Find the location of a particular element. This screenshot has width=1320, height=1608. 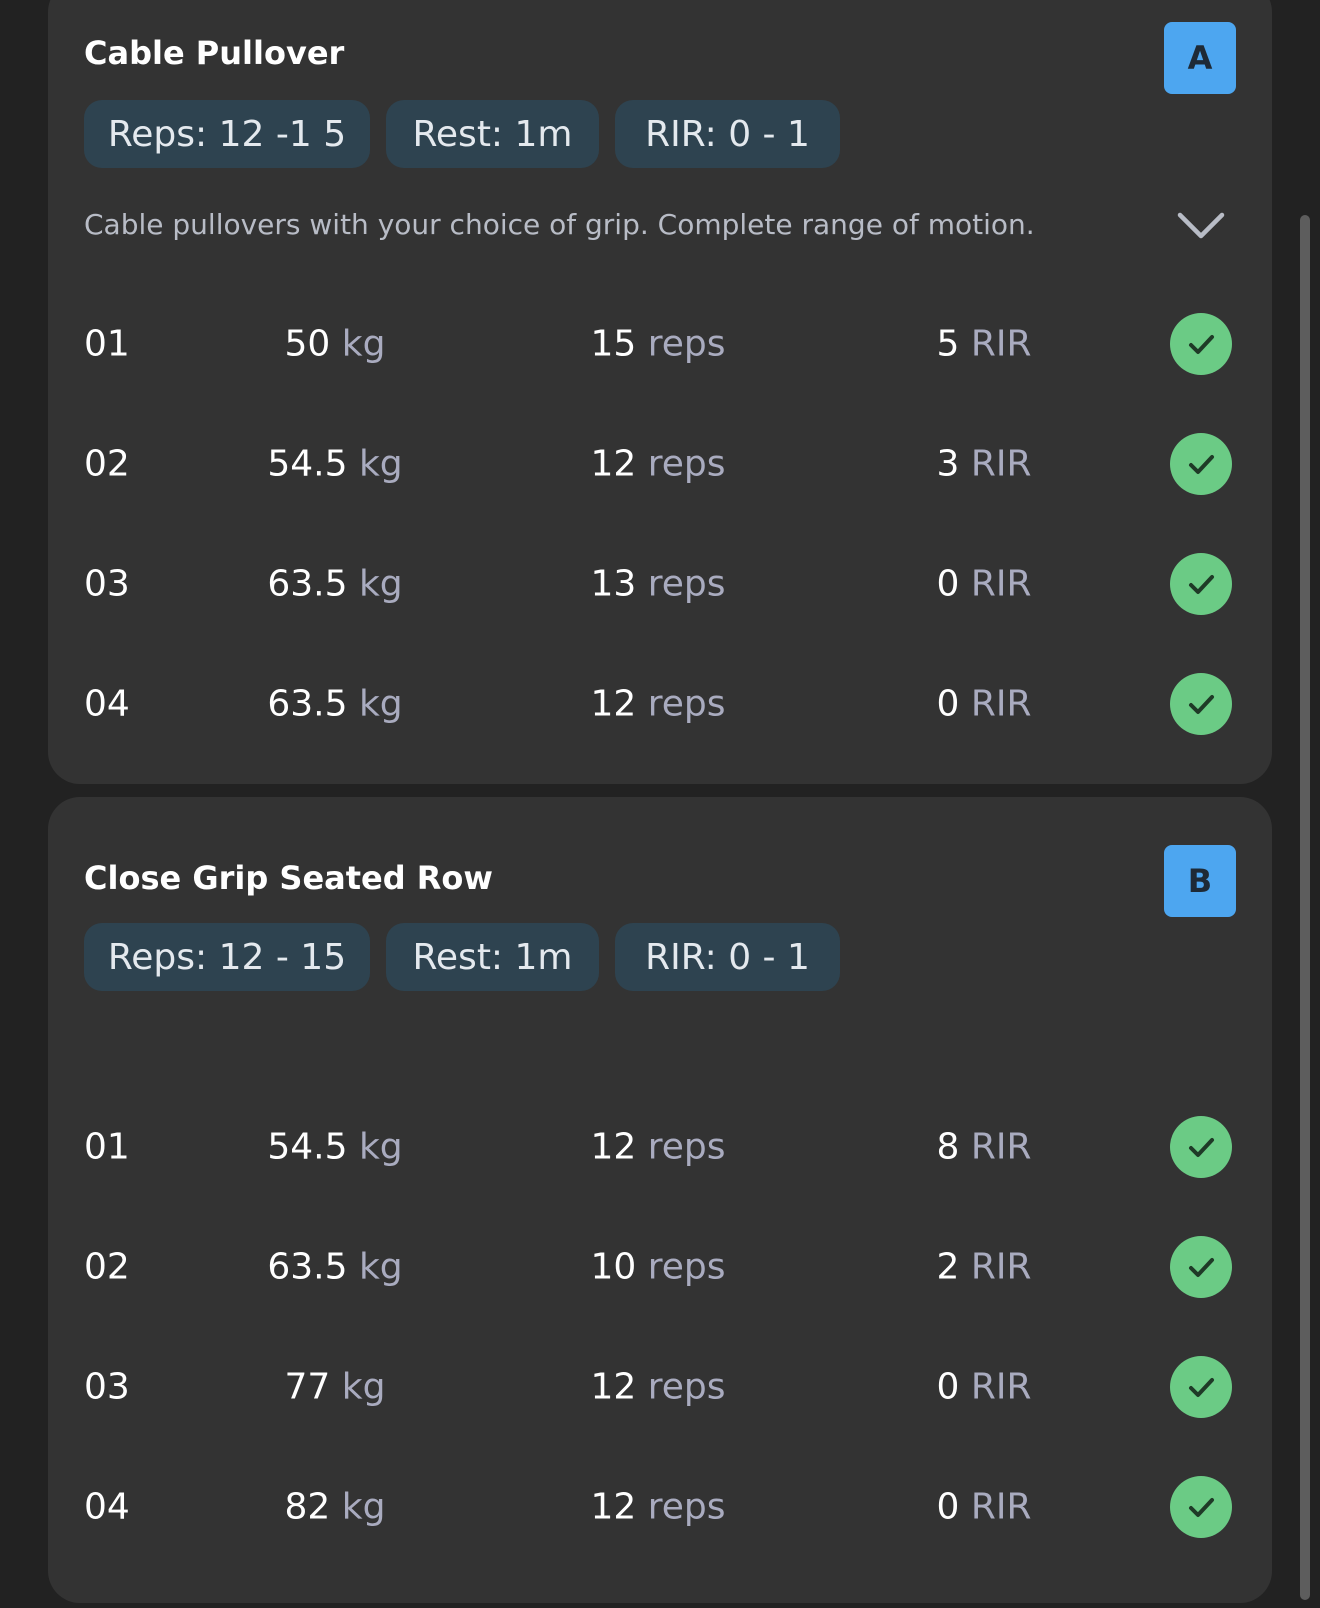

exercise-title: Cable Pullover is located at coordinates (214, 53).